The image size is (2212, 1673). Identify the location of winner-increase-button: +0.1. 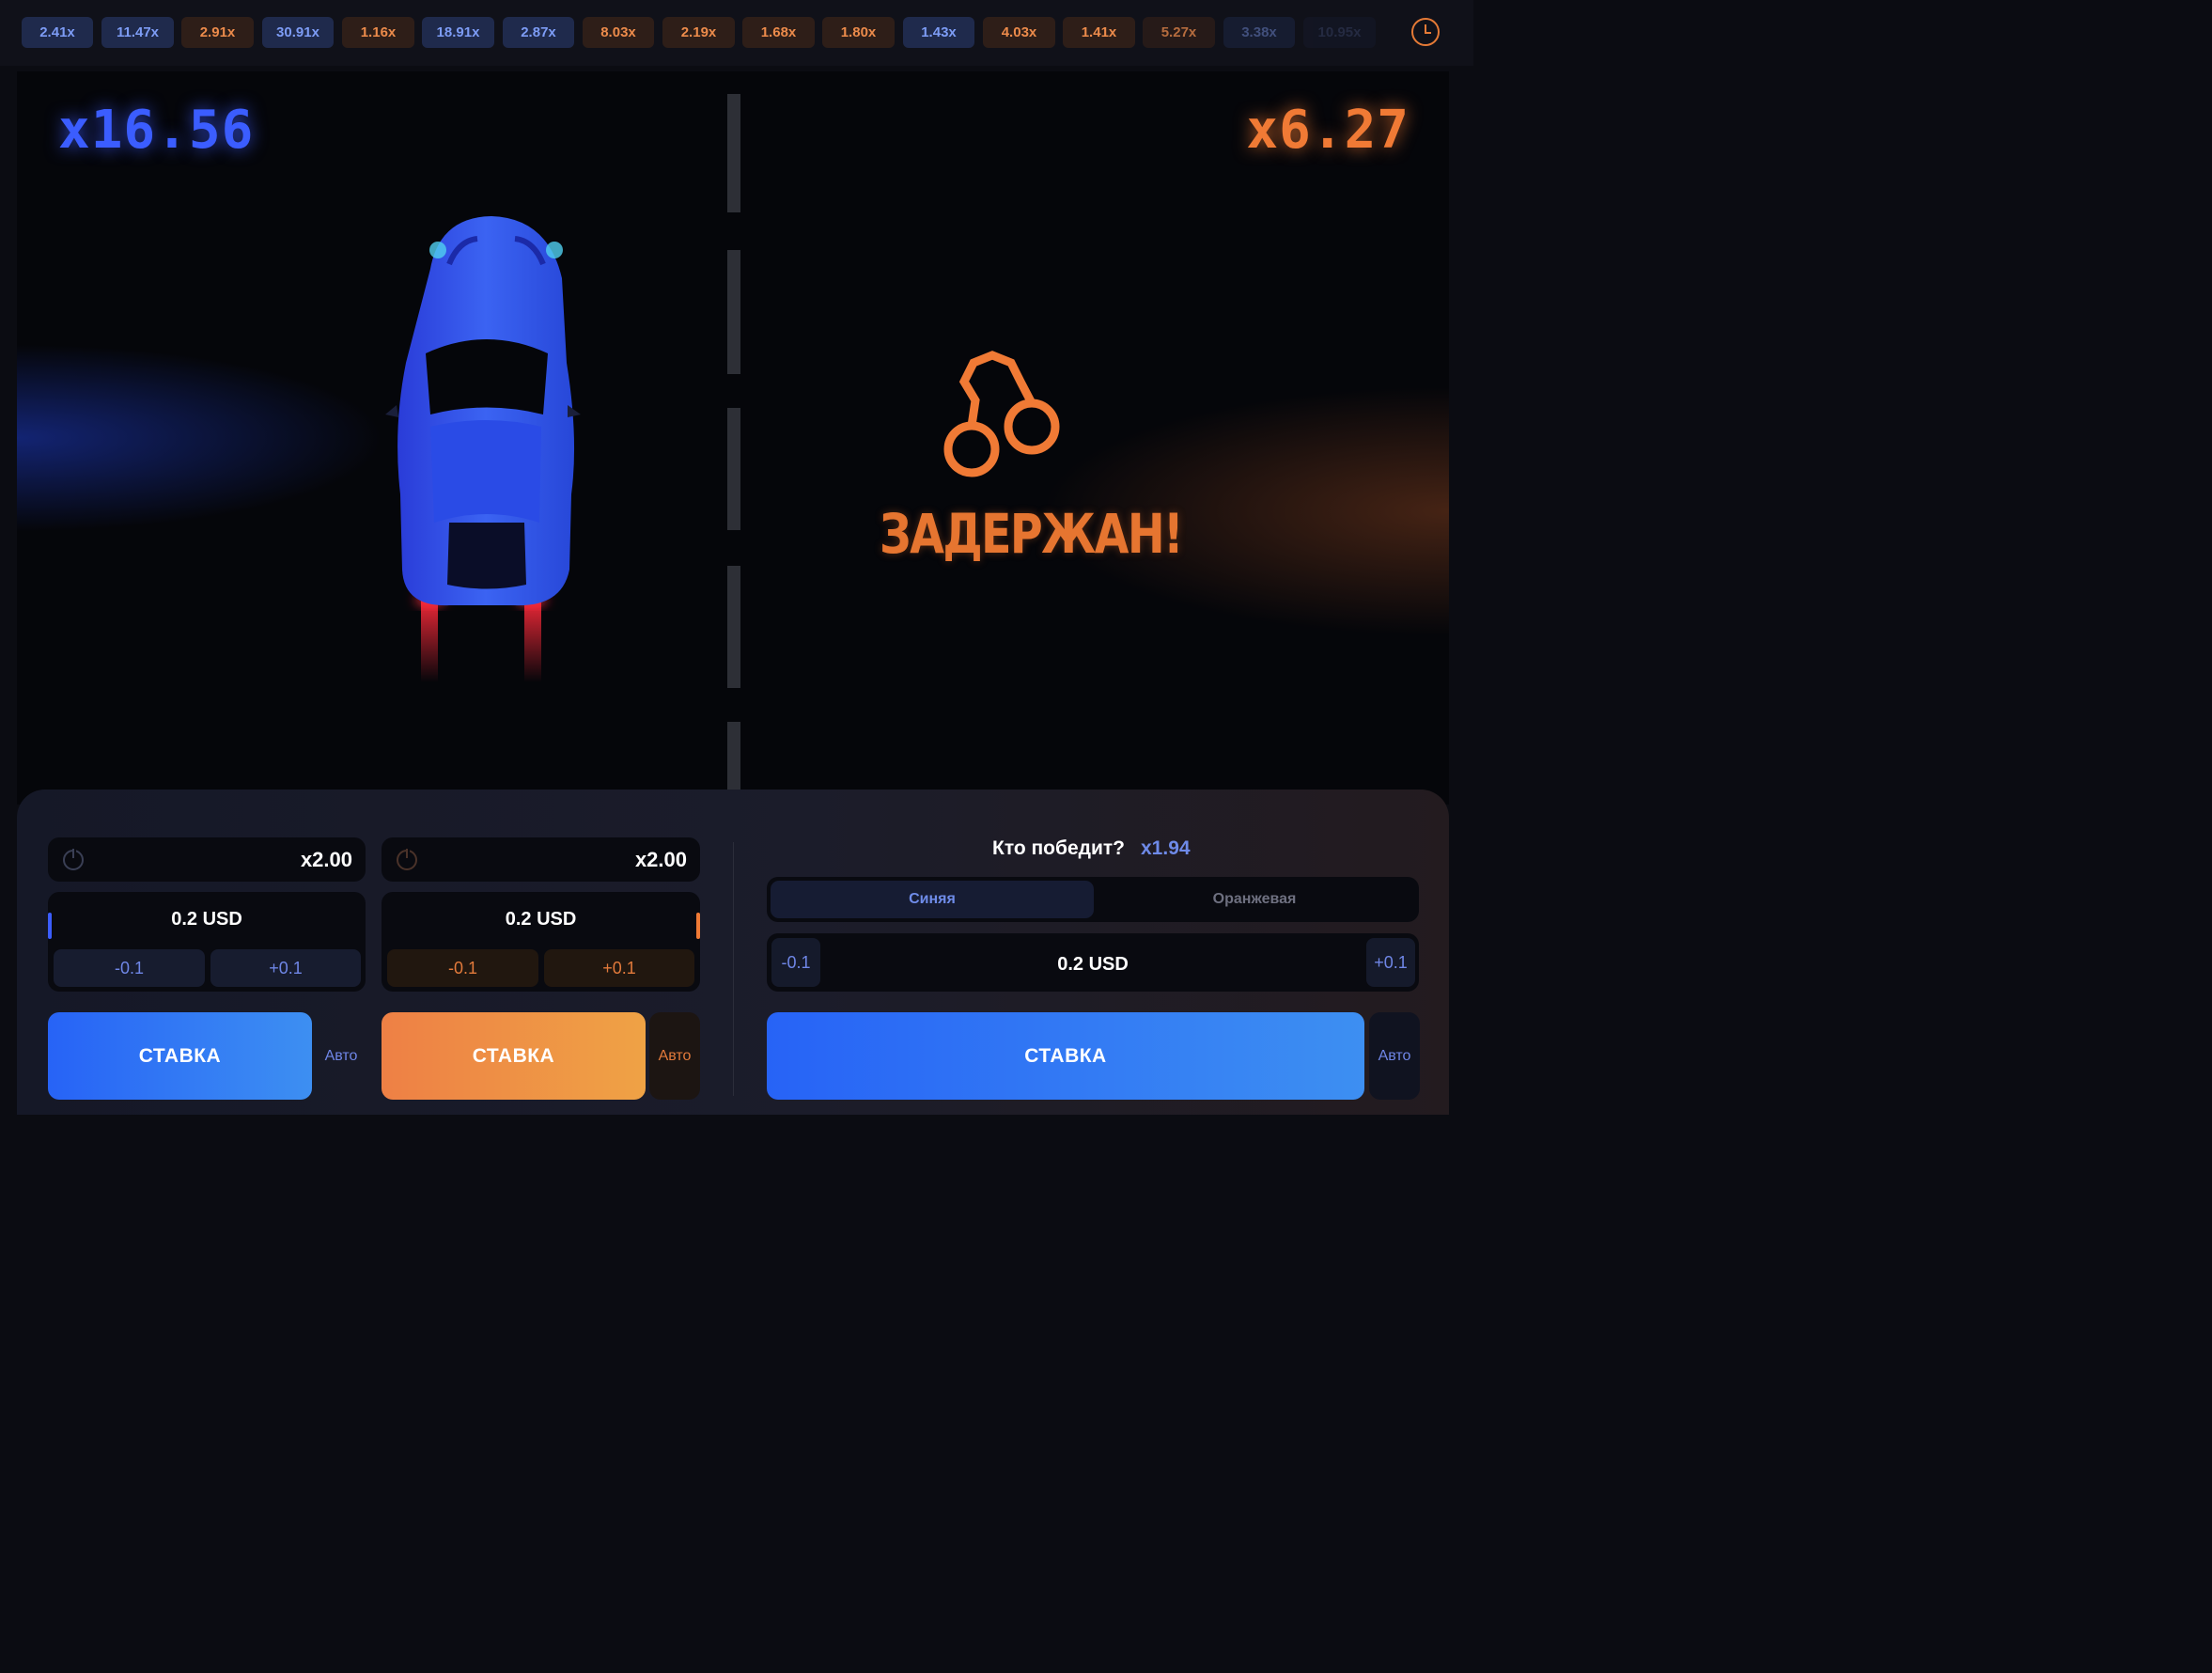
(1390, 962).